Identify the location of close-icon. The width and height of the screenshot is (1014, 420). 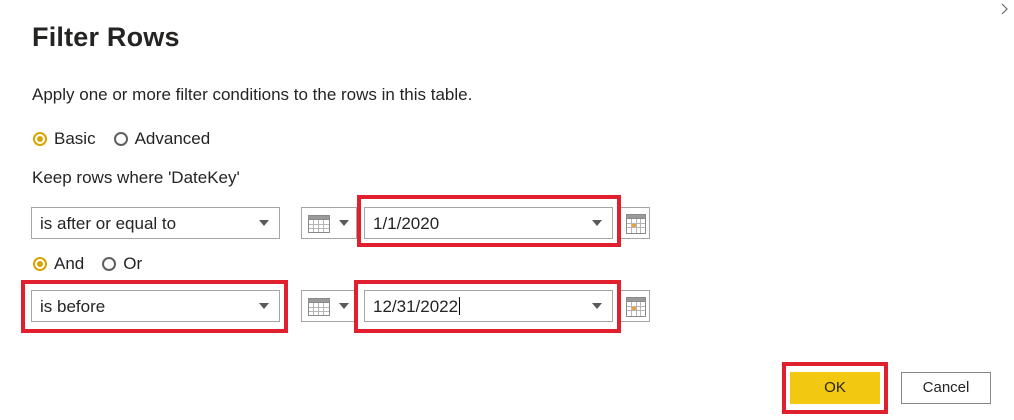
(1005, 9).